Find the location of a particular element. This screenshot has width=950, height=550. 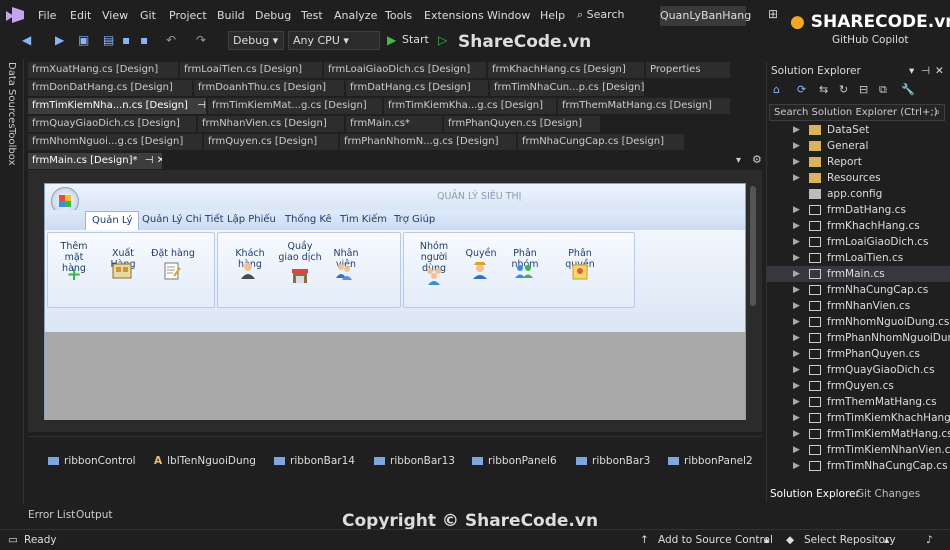

tree-node-file: app.config is located at coordinates (858, 194).